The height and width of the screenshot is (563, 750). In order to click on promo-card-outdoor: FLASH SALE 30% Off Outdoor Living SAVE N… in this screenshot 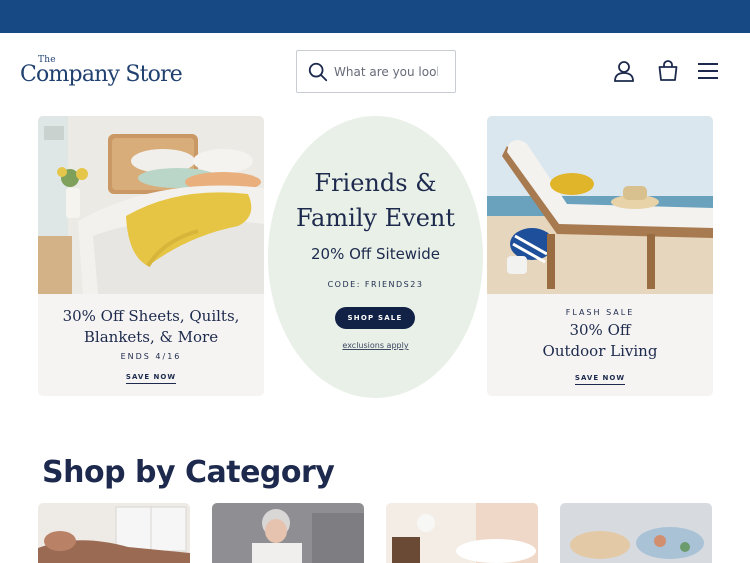, I will do `click(600, 256)`.